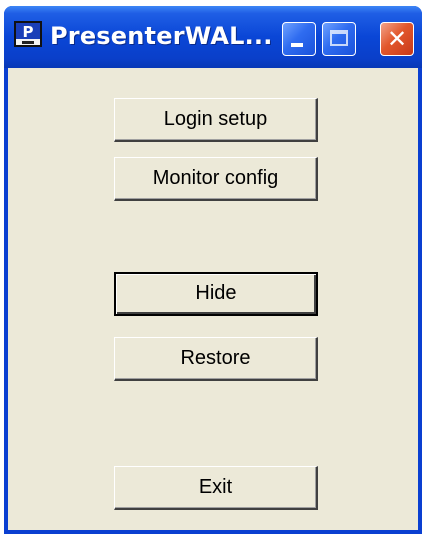  What do you see at coordinates (216, 359) in the screenshot?
I see `restore-button: Restore` at bounding box center [216, 359].